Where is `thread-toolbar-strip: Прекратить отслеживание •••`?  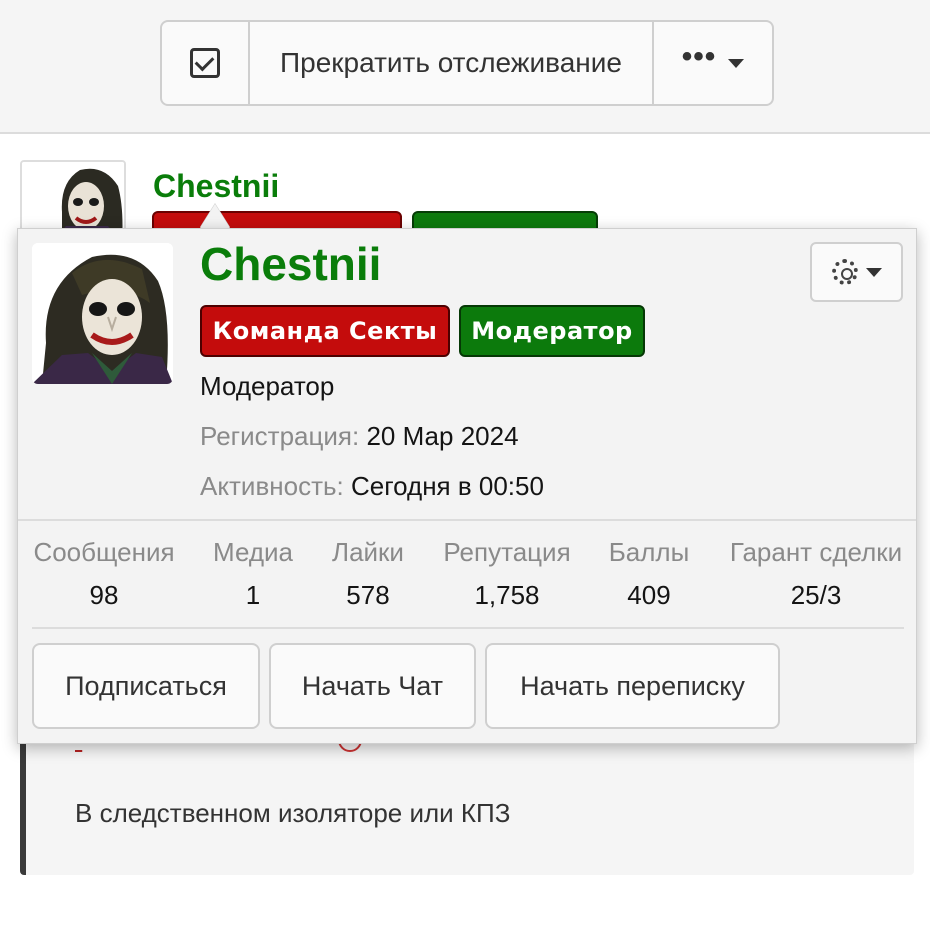
thread-toolbar-strip: Прекратить отслеживание ••• is located at coordinates (465, 67).